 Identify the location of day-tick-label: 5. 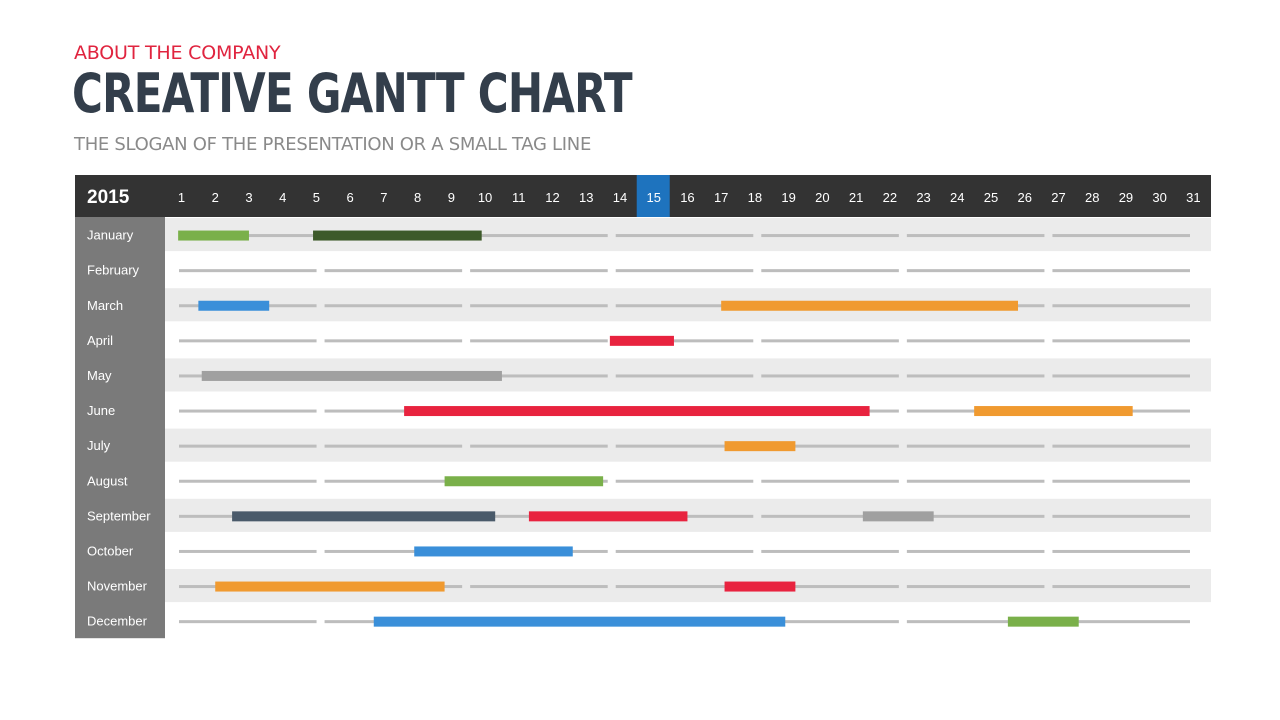
(316, 197).